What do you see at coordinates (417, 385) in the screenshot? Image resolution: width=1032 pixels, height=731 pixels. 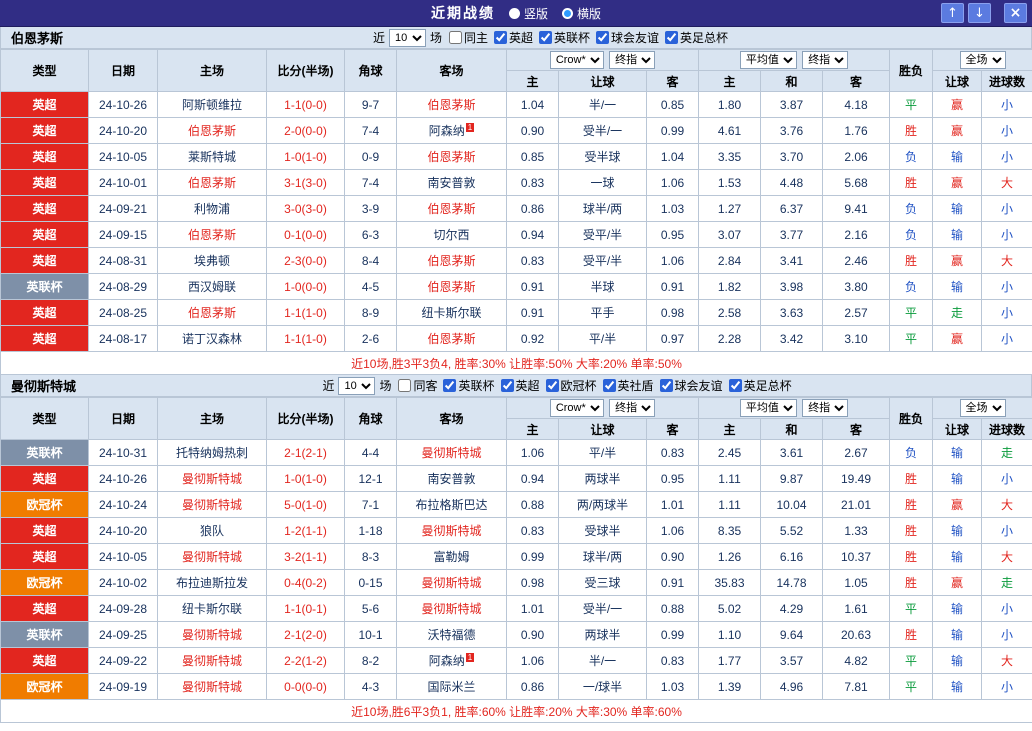 I see `same-venue-checkbox: 同客` at bounding box center [417, 385].